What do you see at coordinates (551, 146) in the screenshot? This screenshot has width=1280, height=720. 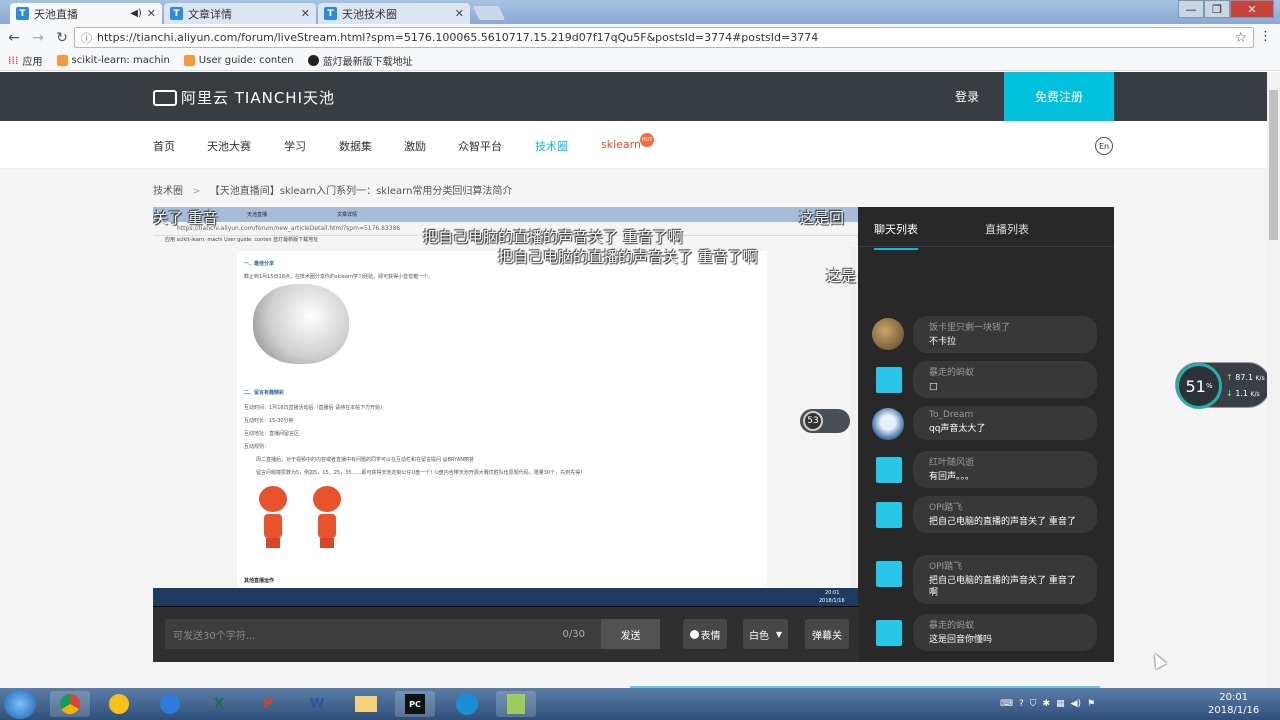 I see `nav-tech-circle: 技术圈` at bounding box center [551, 146].